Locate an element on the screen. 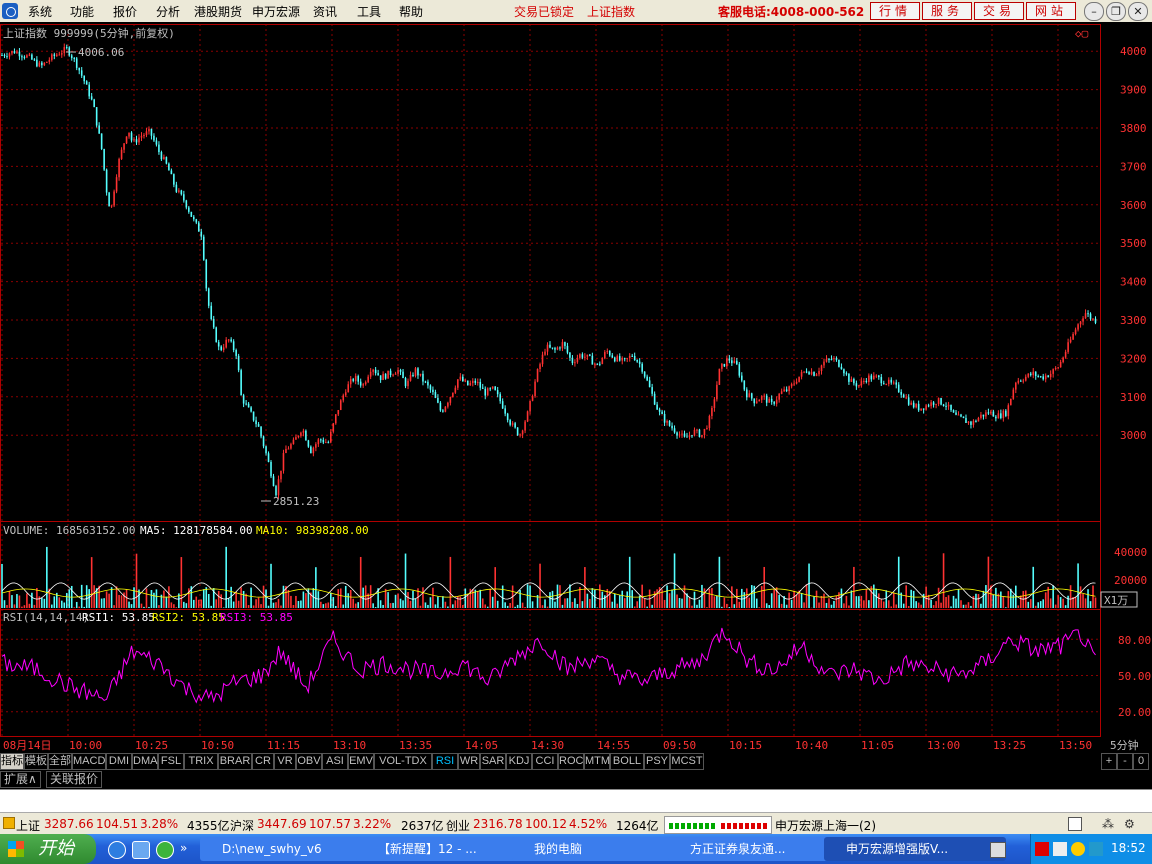 The width and height of the screenshot is (1152, 864). high-price-label: 4006.06 is located at coordinates (101, 52).